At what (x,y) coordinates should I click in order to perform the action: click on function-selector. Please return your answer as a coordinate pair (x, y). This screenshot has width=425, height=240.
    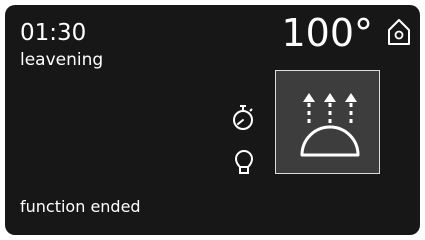
    Looking at the image, I should click on (327, 122).